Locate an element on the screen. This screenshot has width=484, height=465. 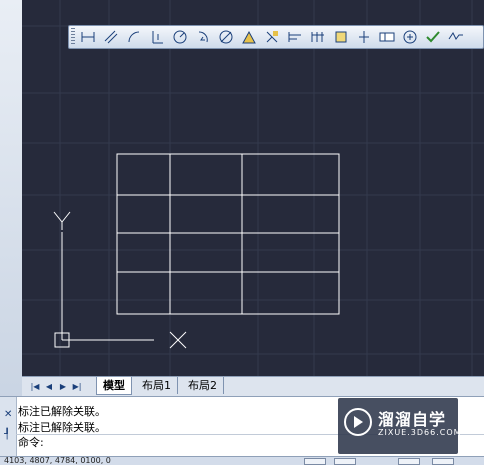
next-tab-icon: ▶ is located at coordinates (63, 387).